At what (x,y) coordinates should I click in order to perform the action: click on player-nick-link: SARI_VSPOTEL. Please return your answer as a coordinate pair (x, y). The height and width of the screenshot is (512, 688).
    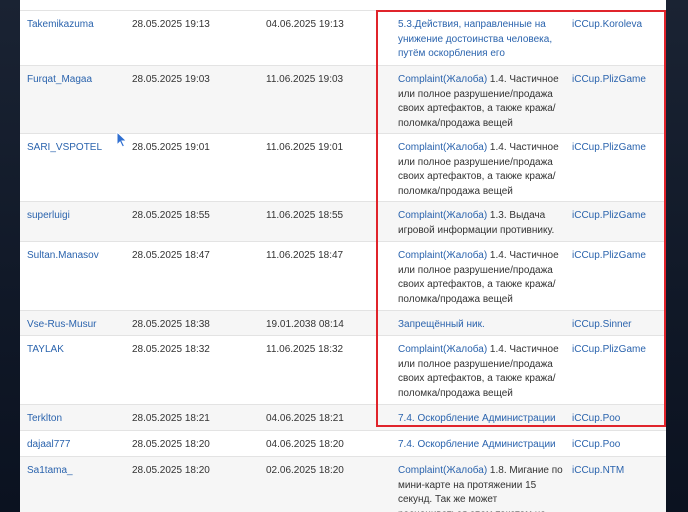
    Looking at the image, I should click on (64, 148).